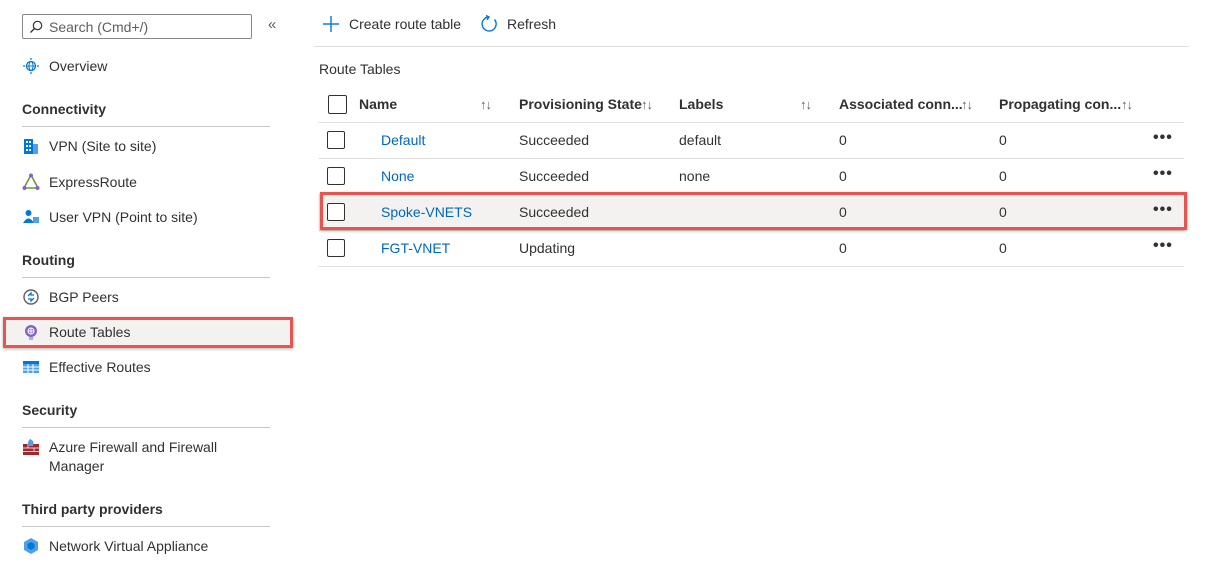 The image size is (1211, 574). What do you see at coordinates (272, 24) in the screenshot?
I see `collapse-menu-icon: «` at bounding box center [272, 24].